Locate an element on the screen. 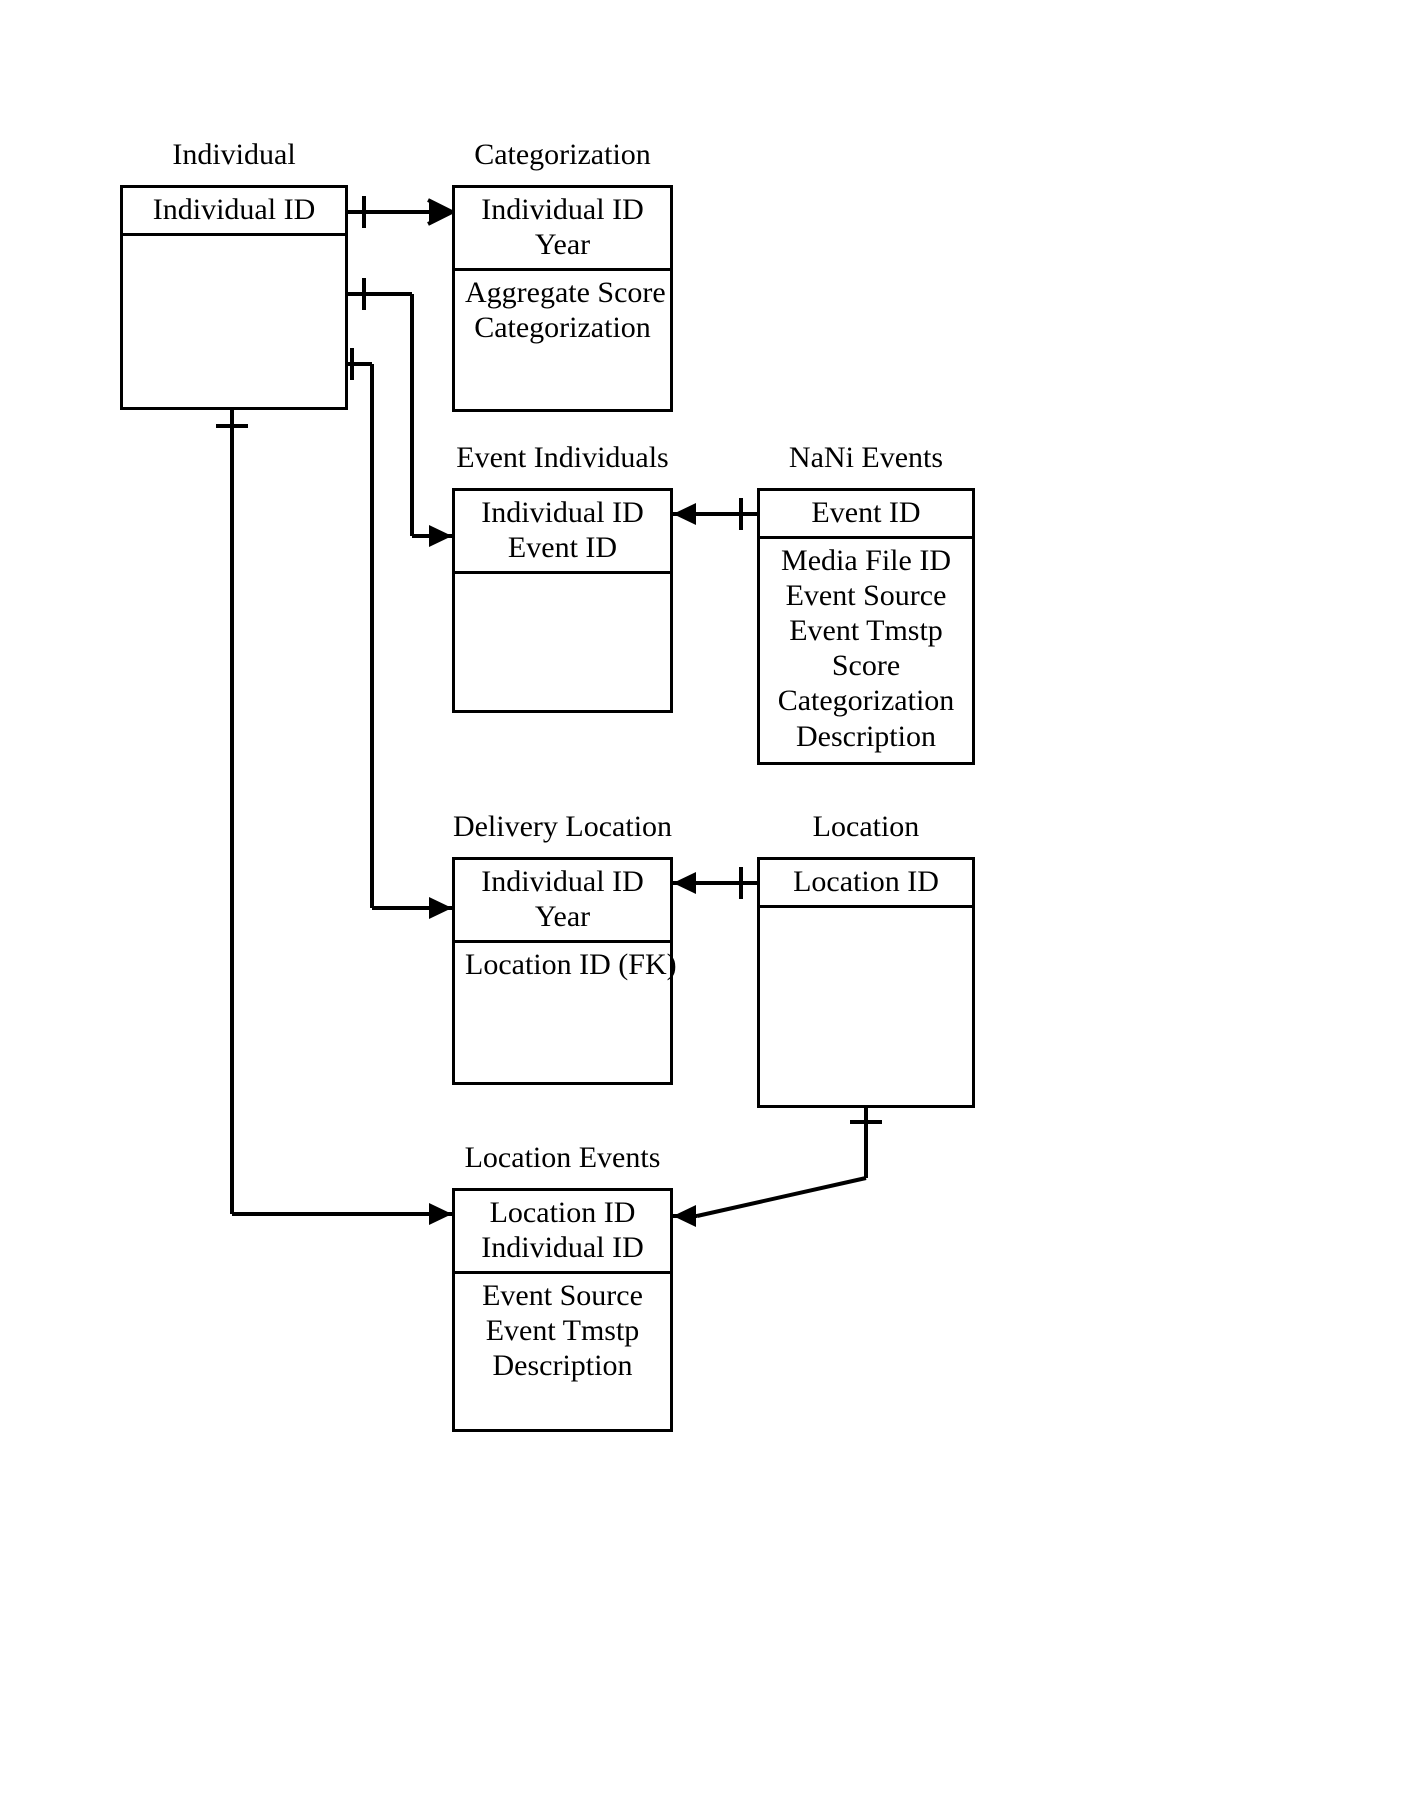 This screenshot has height=1806, width=1411. entity-title-delivery-location: Delivery Location is located at coordinates (562, 826).